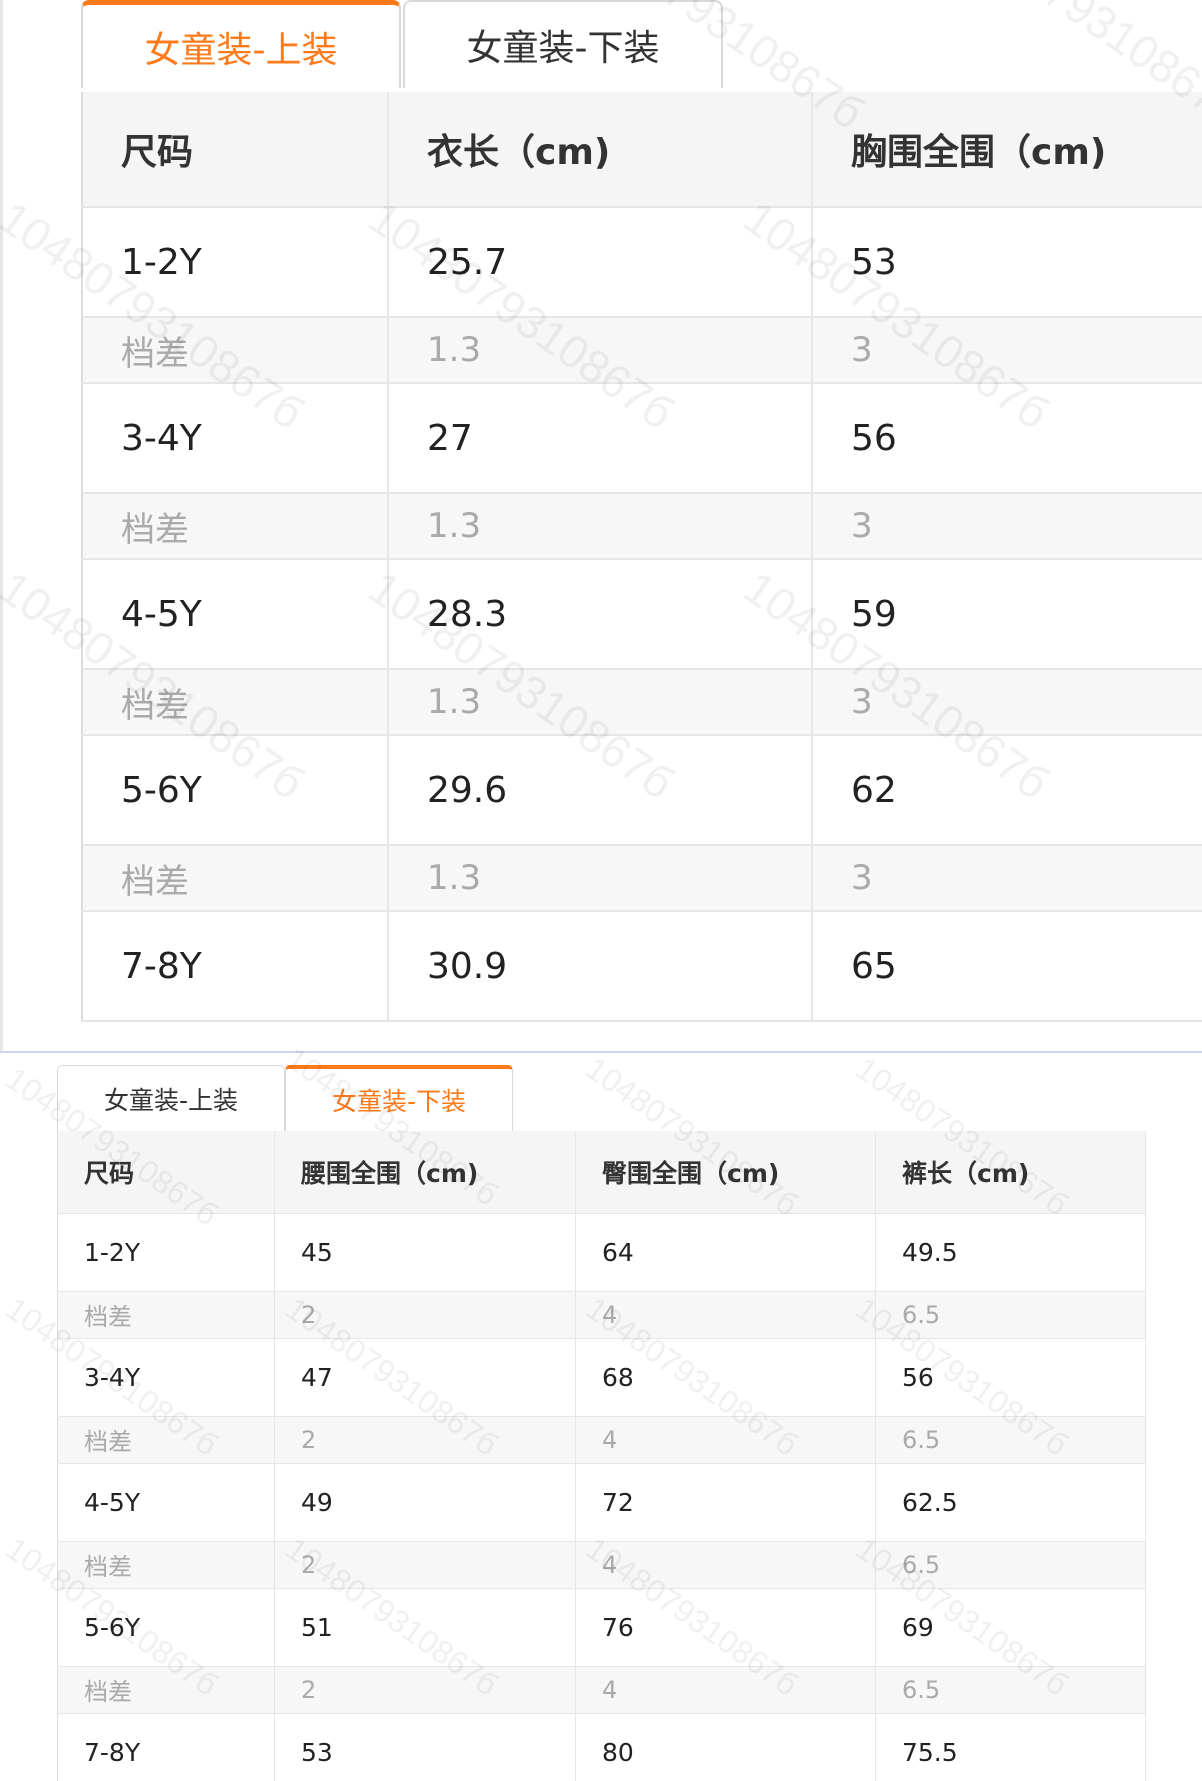 The image size is (1202, 1781). What do you see at coordinates (1010, 1252) in the screenshot?
I see `table-cell: 49.5` at bounding box center [1010, 1252].